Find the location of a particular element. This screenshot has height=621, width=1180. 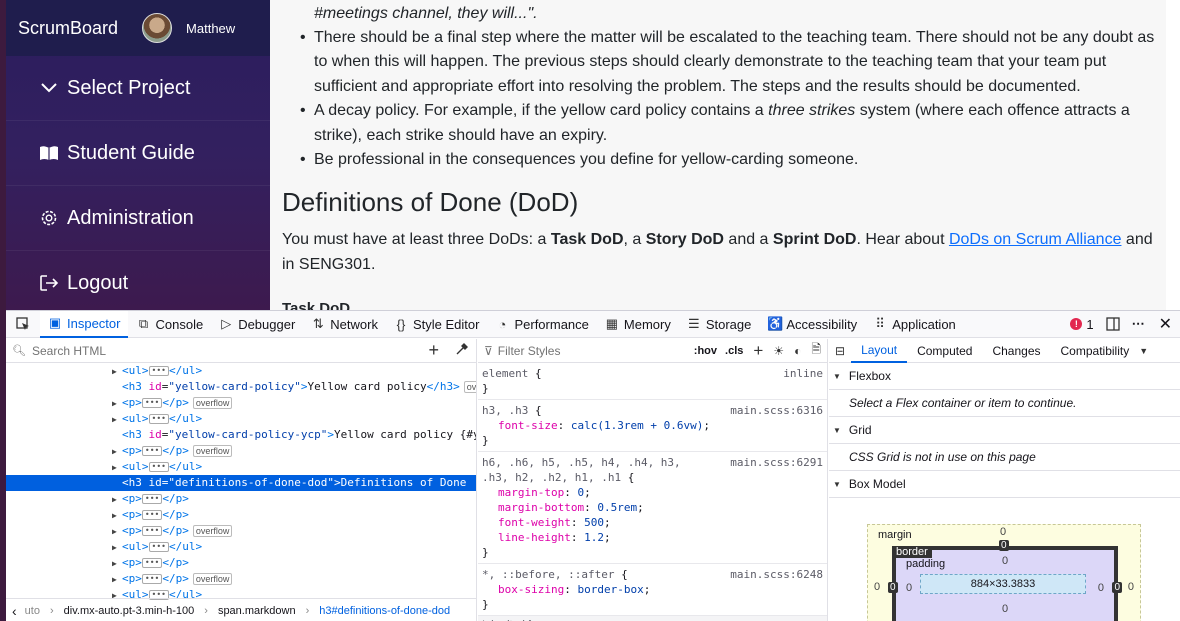

rule-source-link: main.scss:6316 is located at coordinates (776, 410).